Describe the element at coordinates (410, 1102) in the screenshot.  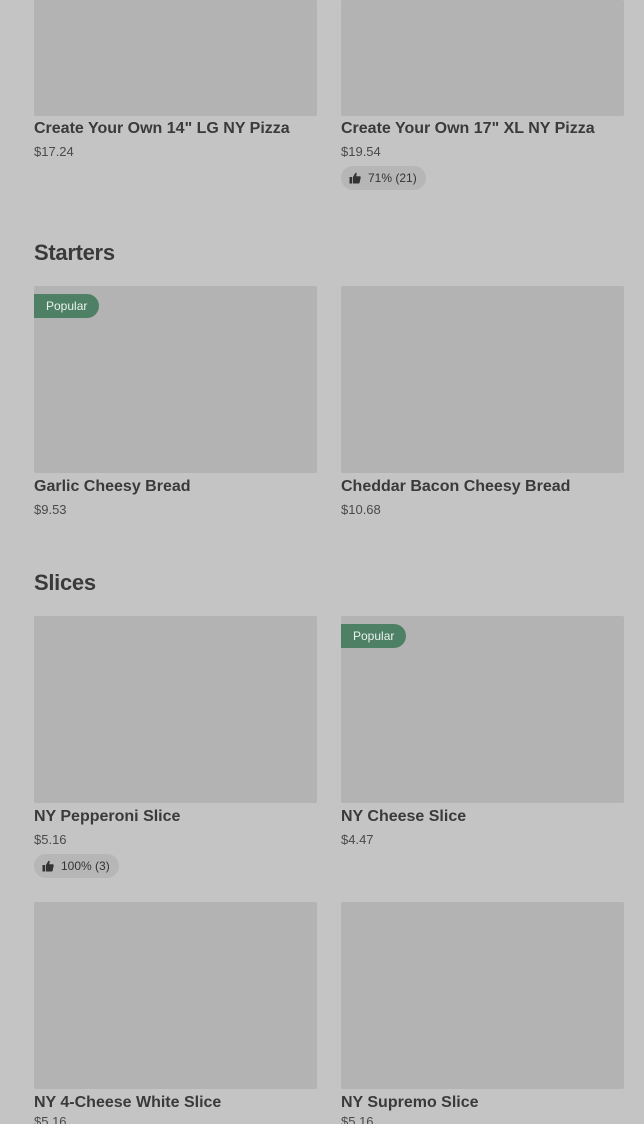
I see `item-name: NY Supremo Slice` at that location.